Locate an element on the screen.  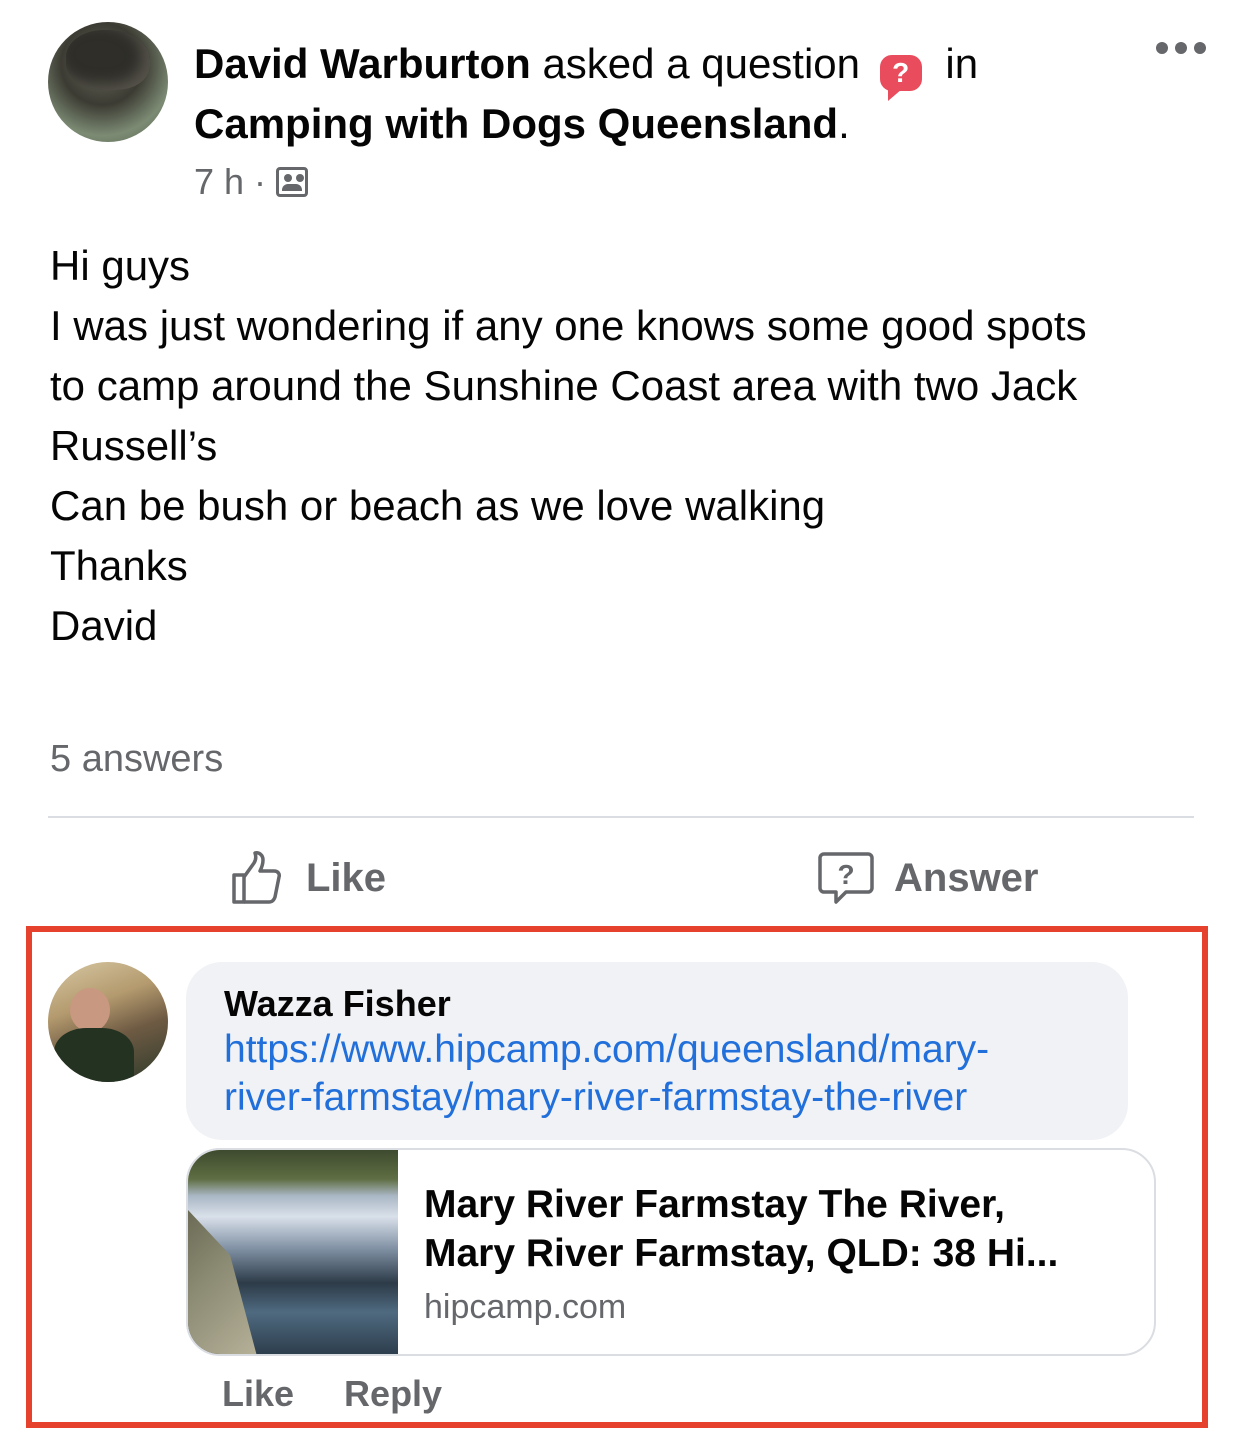
like-button: Like is located at coordinates (307, 878).